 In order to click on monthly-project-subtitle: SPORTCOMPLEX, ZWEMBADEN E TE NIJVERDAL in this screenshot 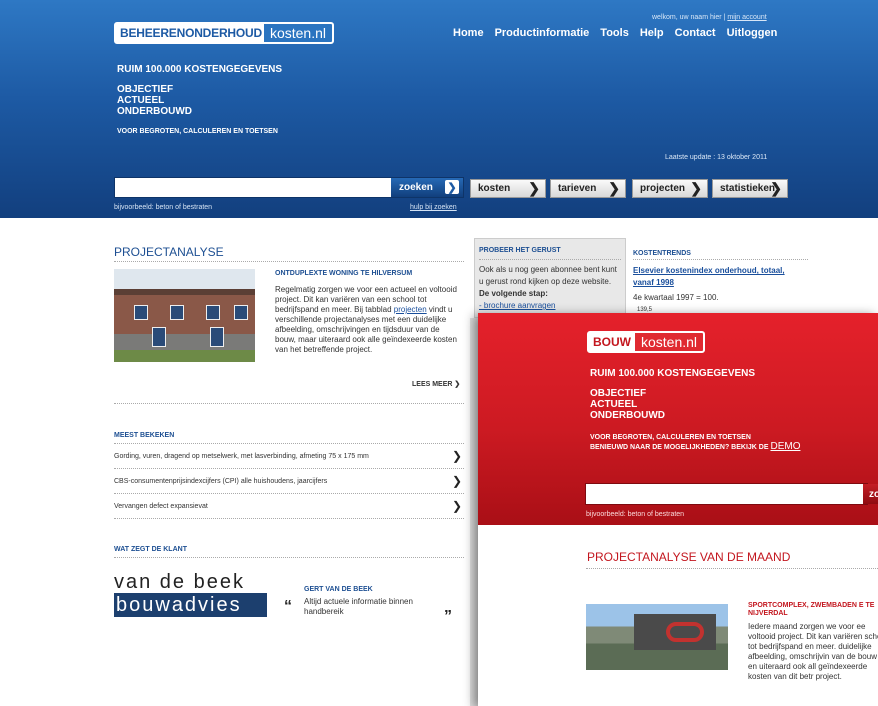, I will do `click(811, 609)`.